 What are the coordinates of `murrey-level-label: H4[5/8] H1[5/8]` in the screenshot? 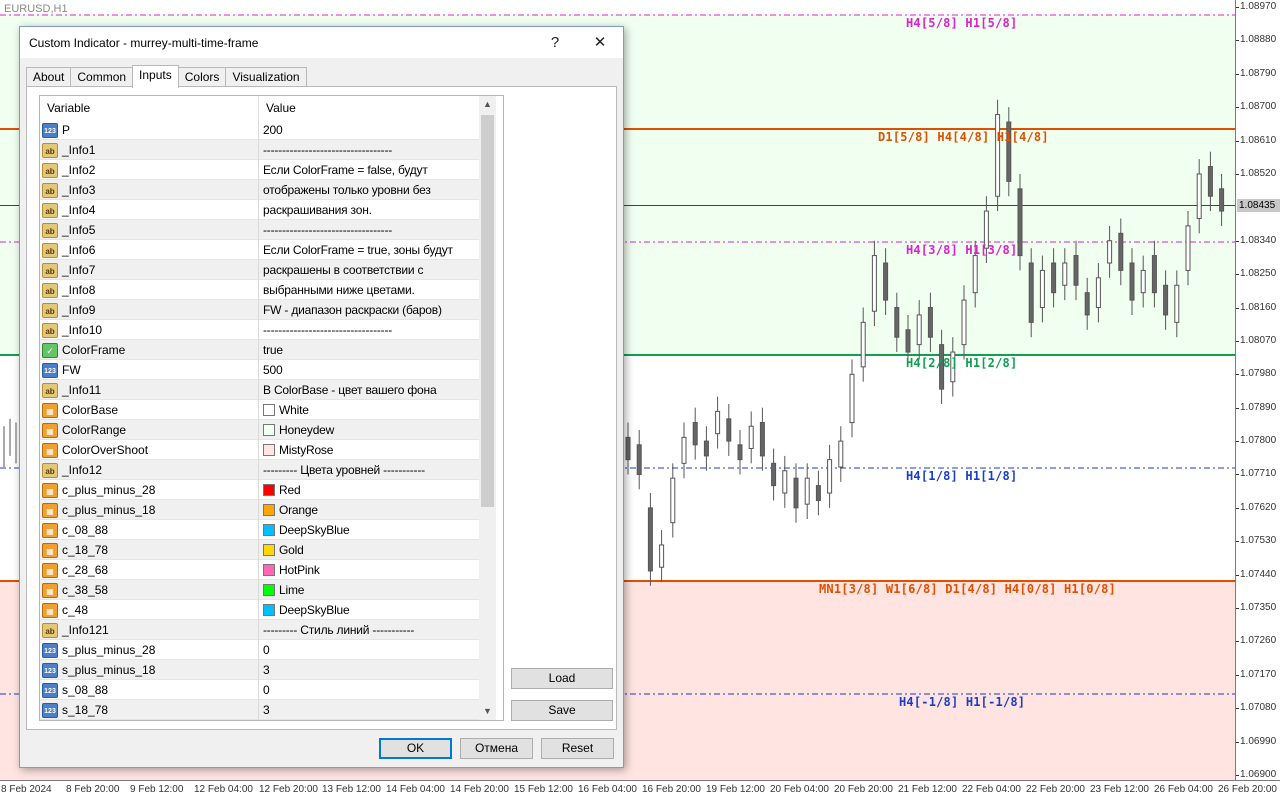 It's located at (962, 23).